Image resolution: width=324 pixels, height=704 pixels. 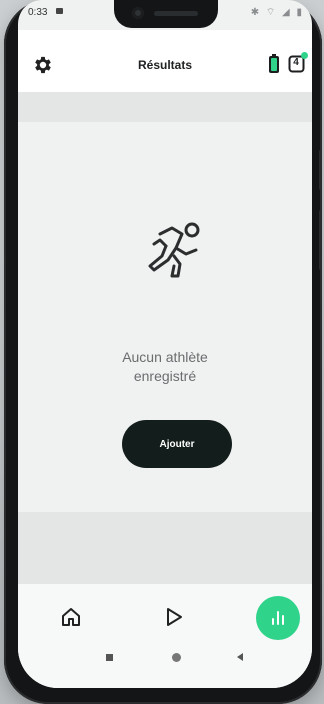 I want to click on add-athlete-button: Ajouter, so click(x=177, y=444).